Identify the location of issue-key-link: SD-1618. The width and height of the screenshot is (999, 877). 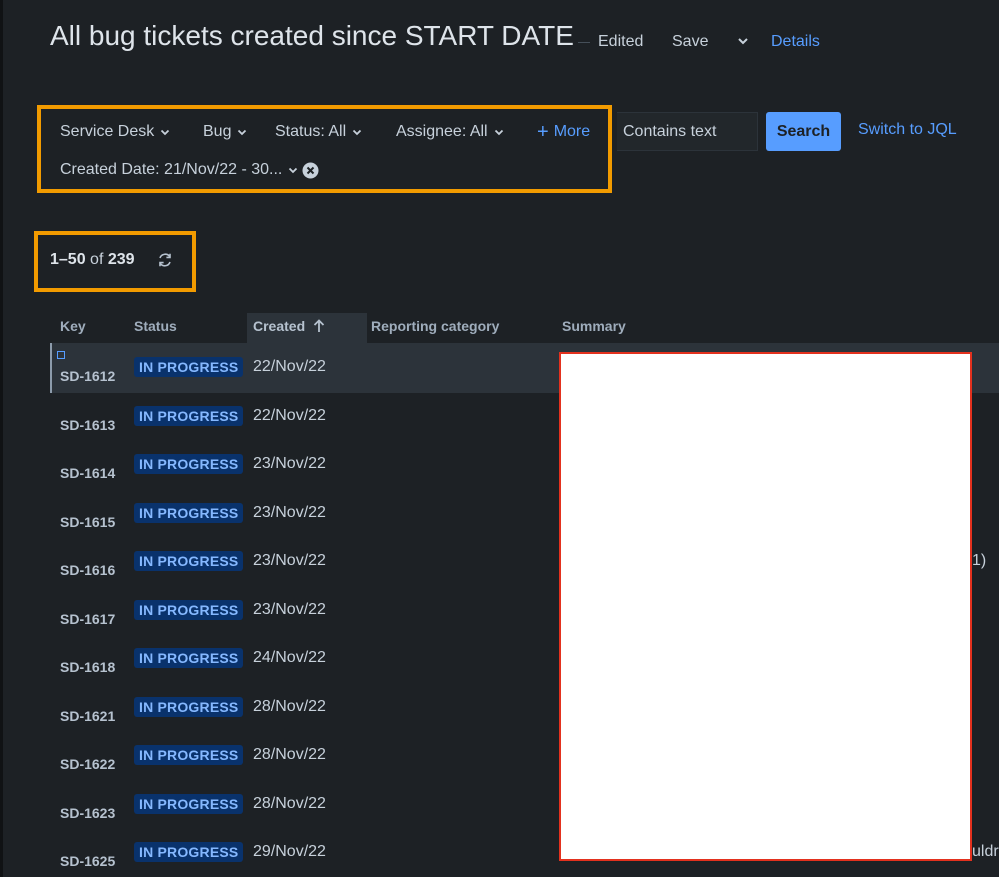
(87, 667).